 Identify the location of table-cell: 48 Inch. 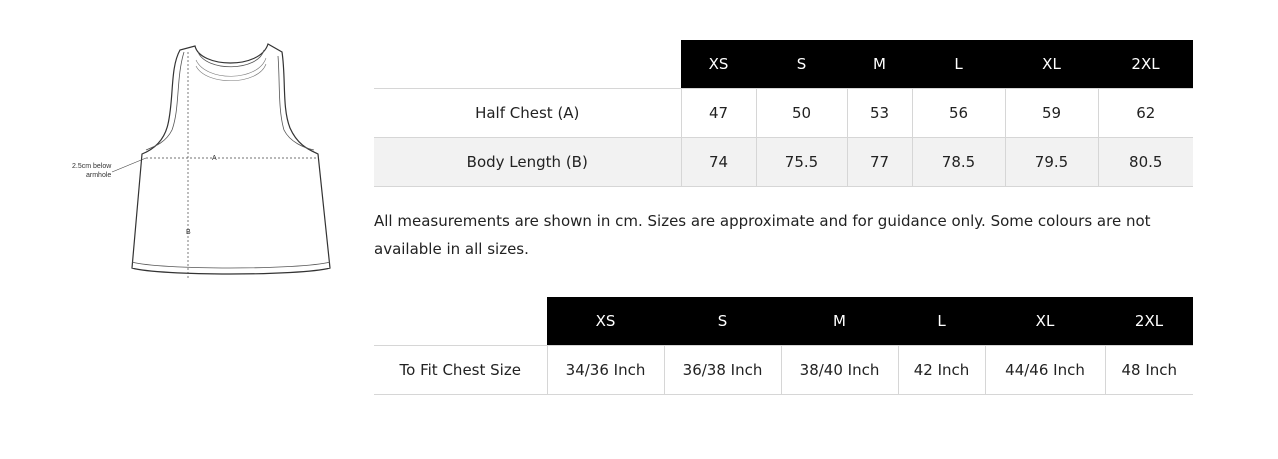
(1148, 370).